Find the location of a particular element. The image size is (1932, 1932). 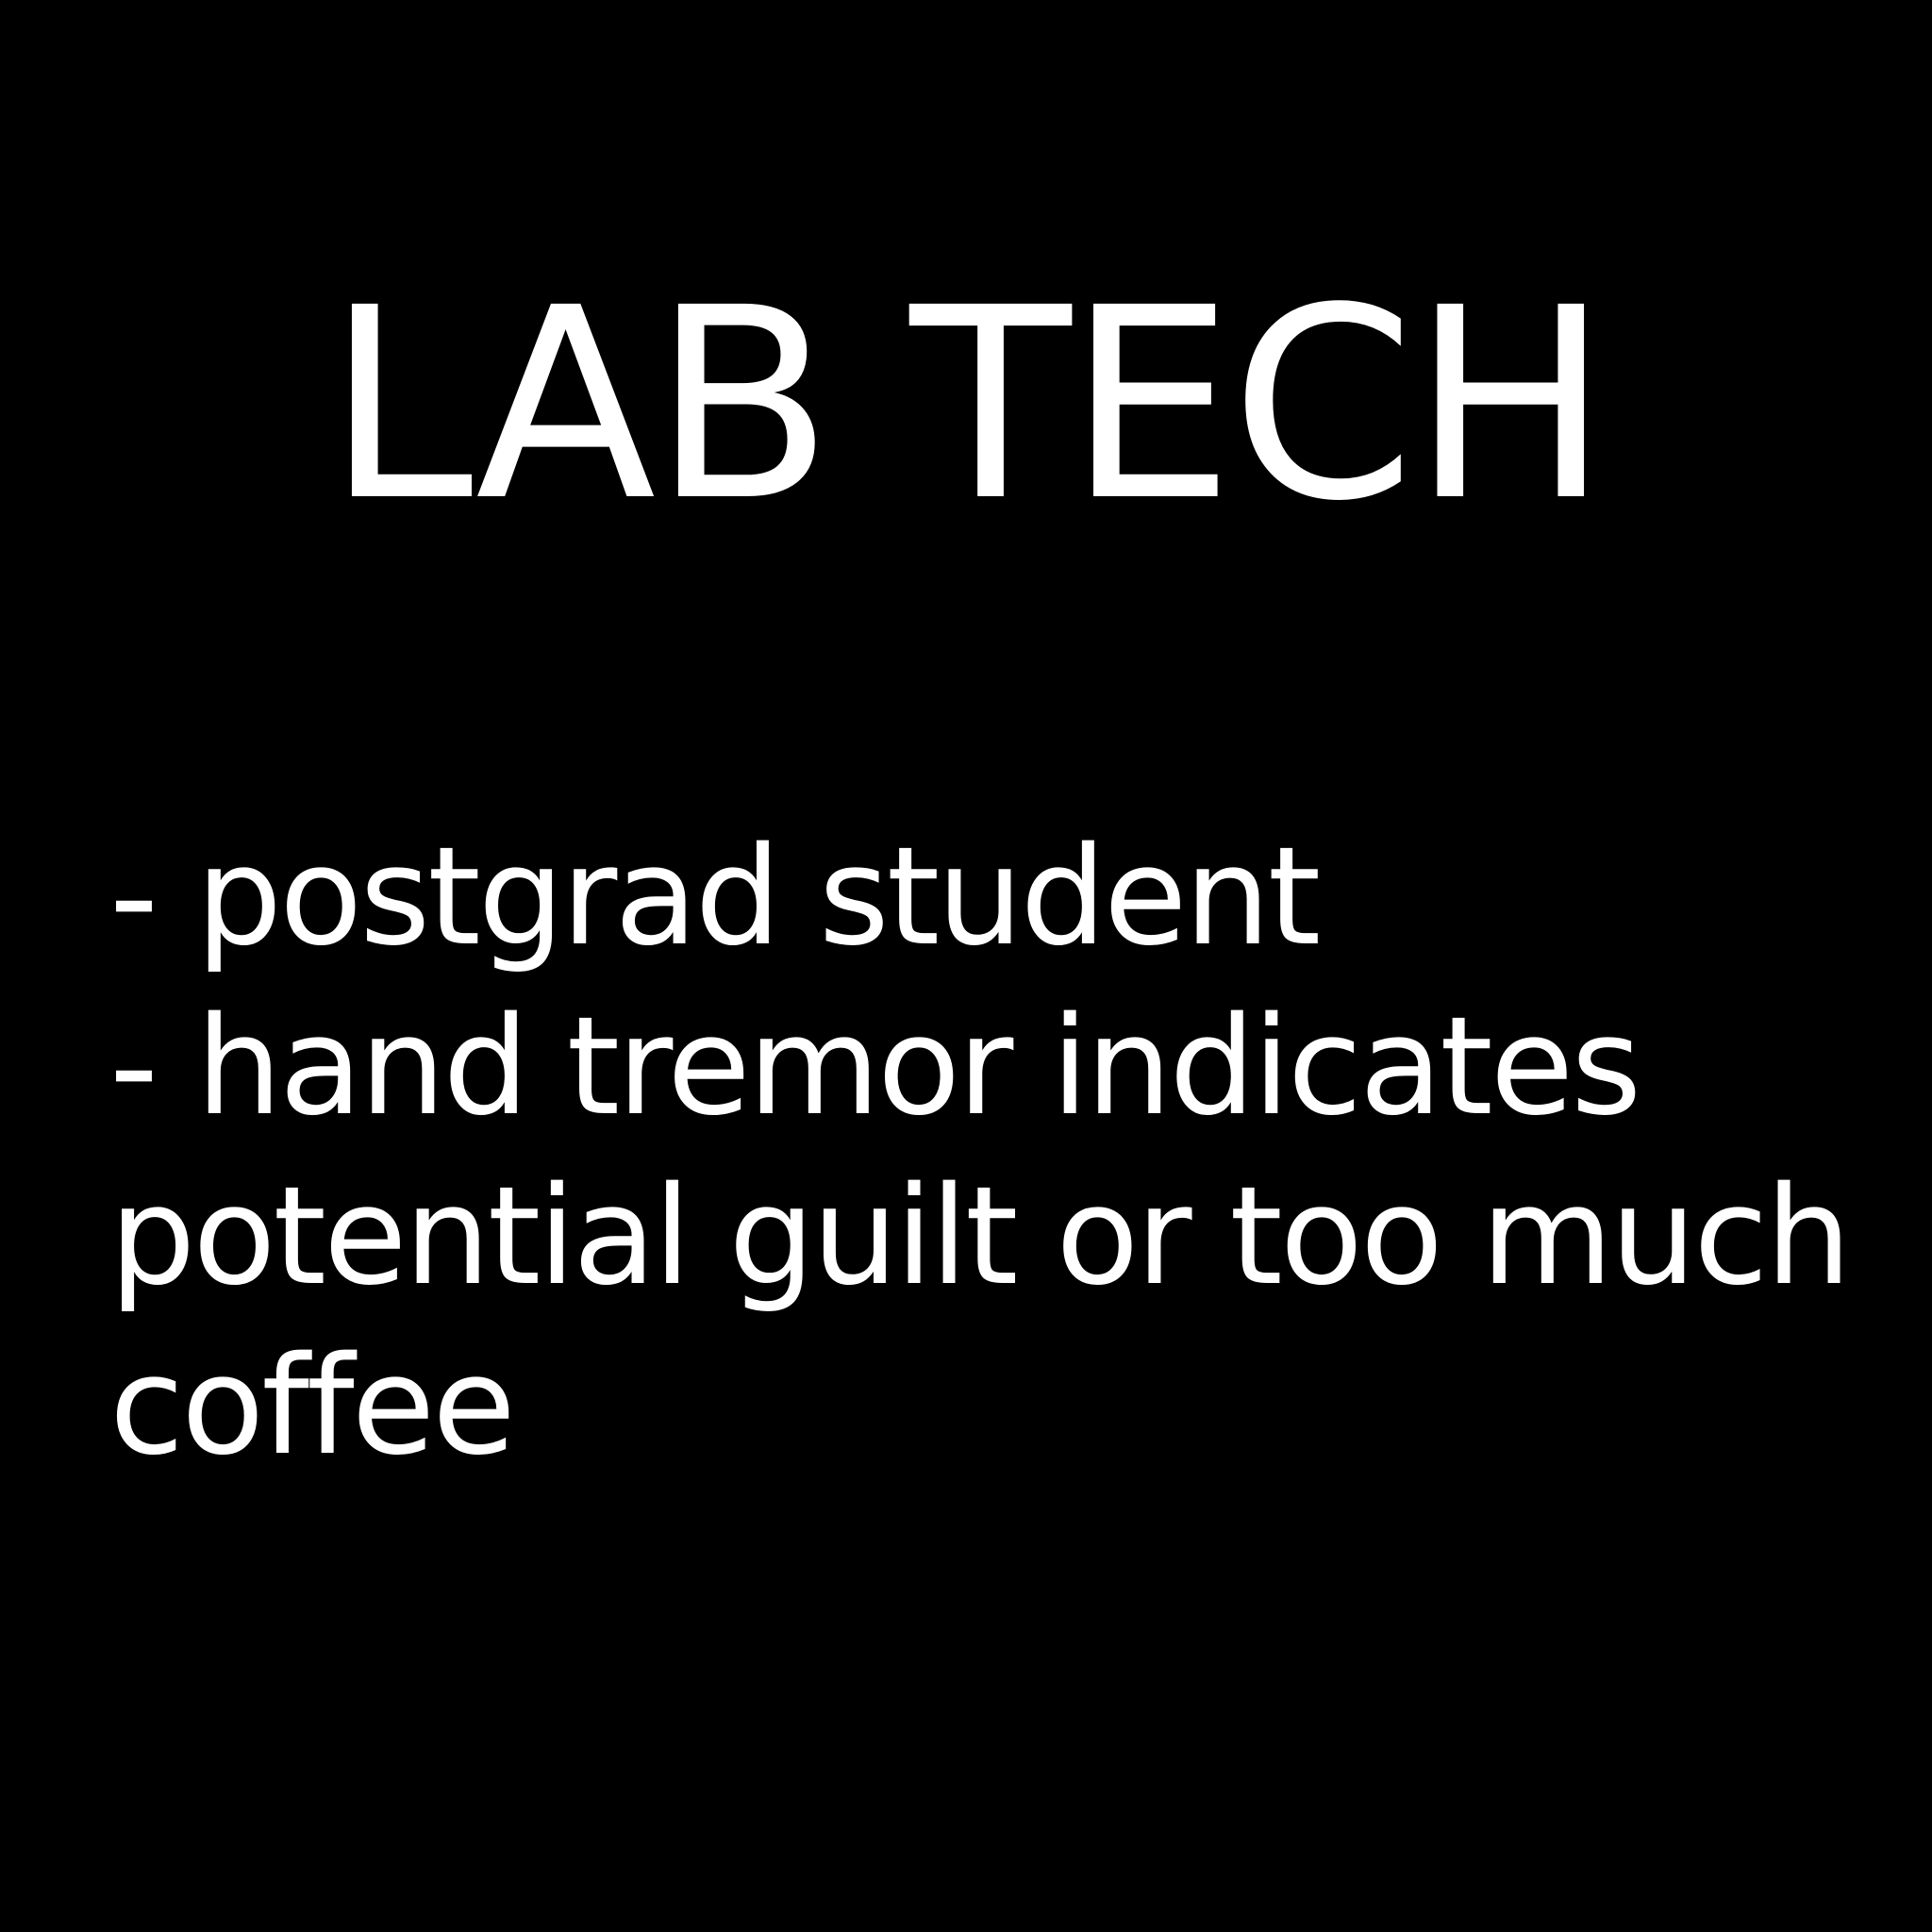

note-item: - postgrad student is located at coordinates (715, 896).